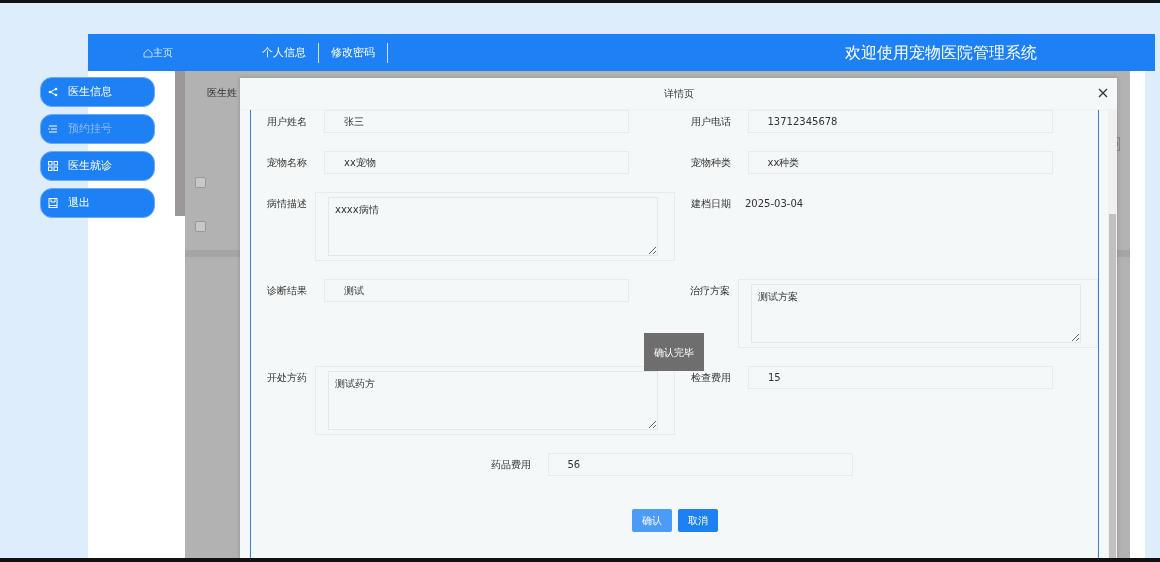  Describe the element at coordinates (53, 203) in the screenshot. I see `book-icon` at that location.